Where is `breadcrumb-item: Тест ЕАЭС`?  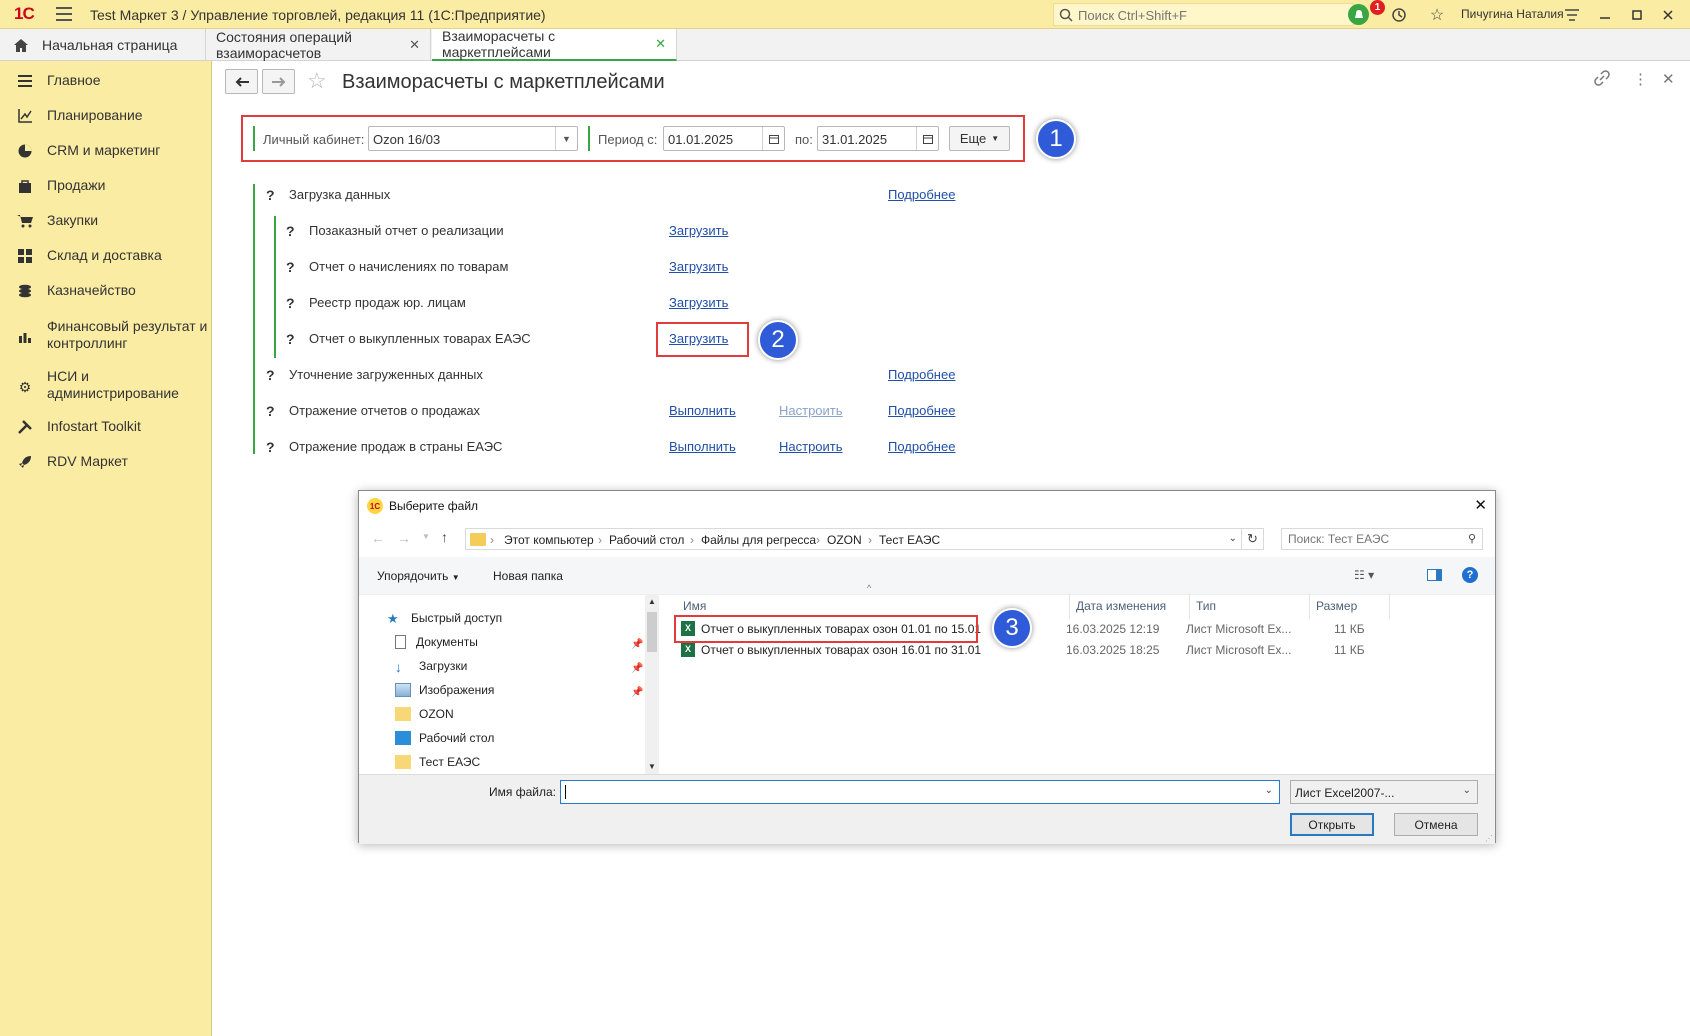 breadcrumb-item: Тест ЕАЭС is located at coordinates (909, 540).